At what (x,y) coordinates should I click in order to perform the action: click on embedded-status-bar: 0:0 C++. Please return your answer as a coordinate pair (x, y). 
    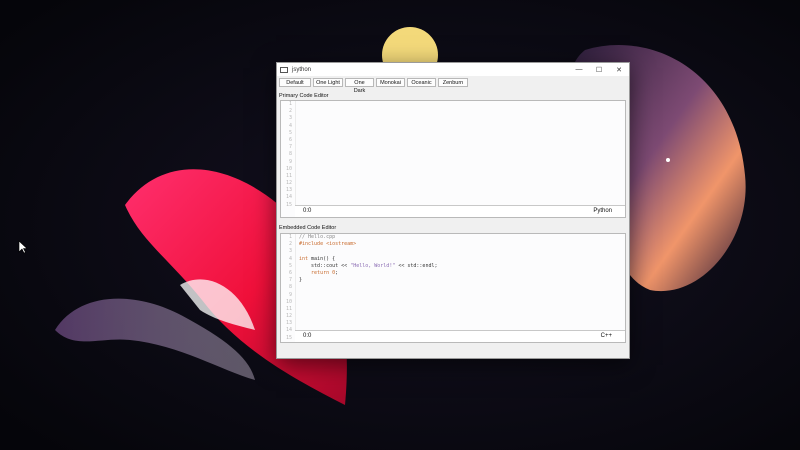
    Looking at the image, I should click on (460, 336).